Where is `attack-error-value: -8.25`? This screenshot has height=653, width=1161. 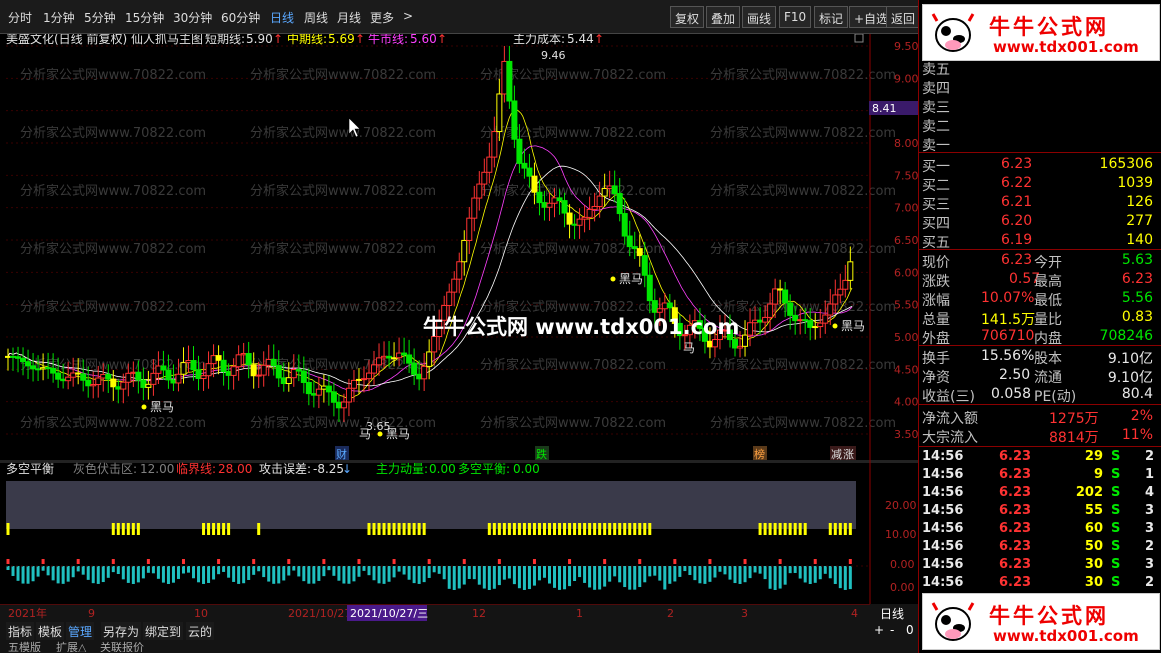 attack-error-value: -8.25 is located at coordinates (328, 469).